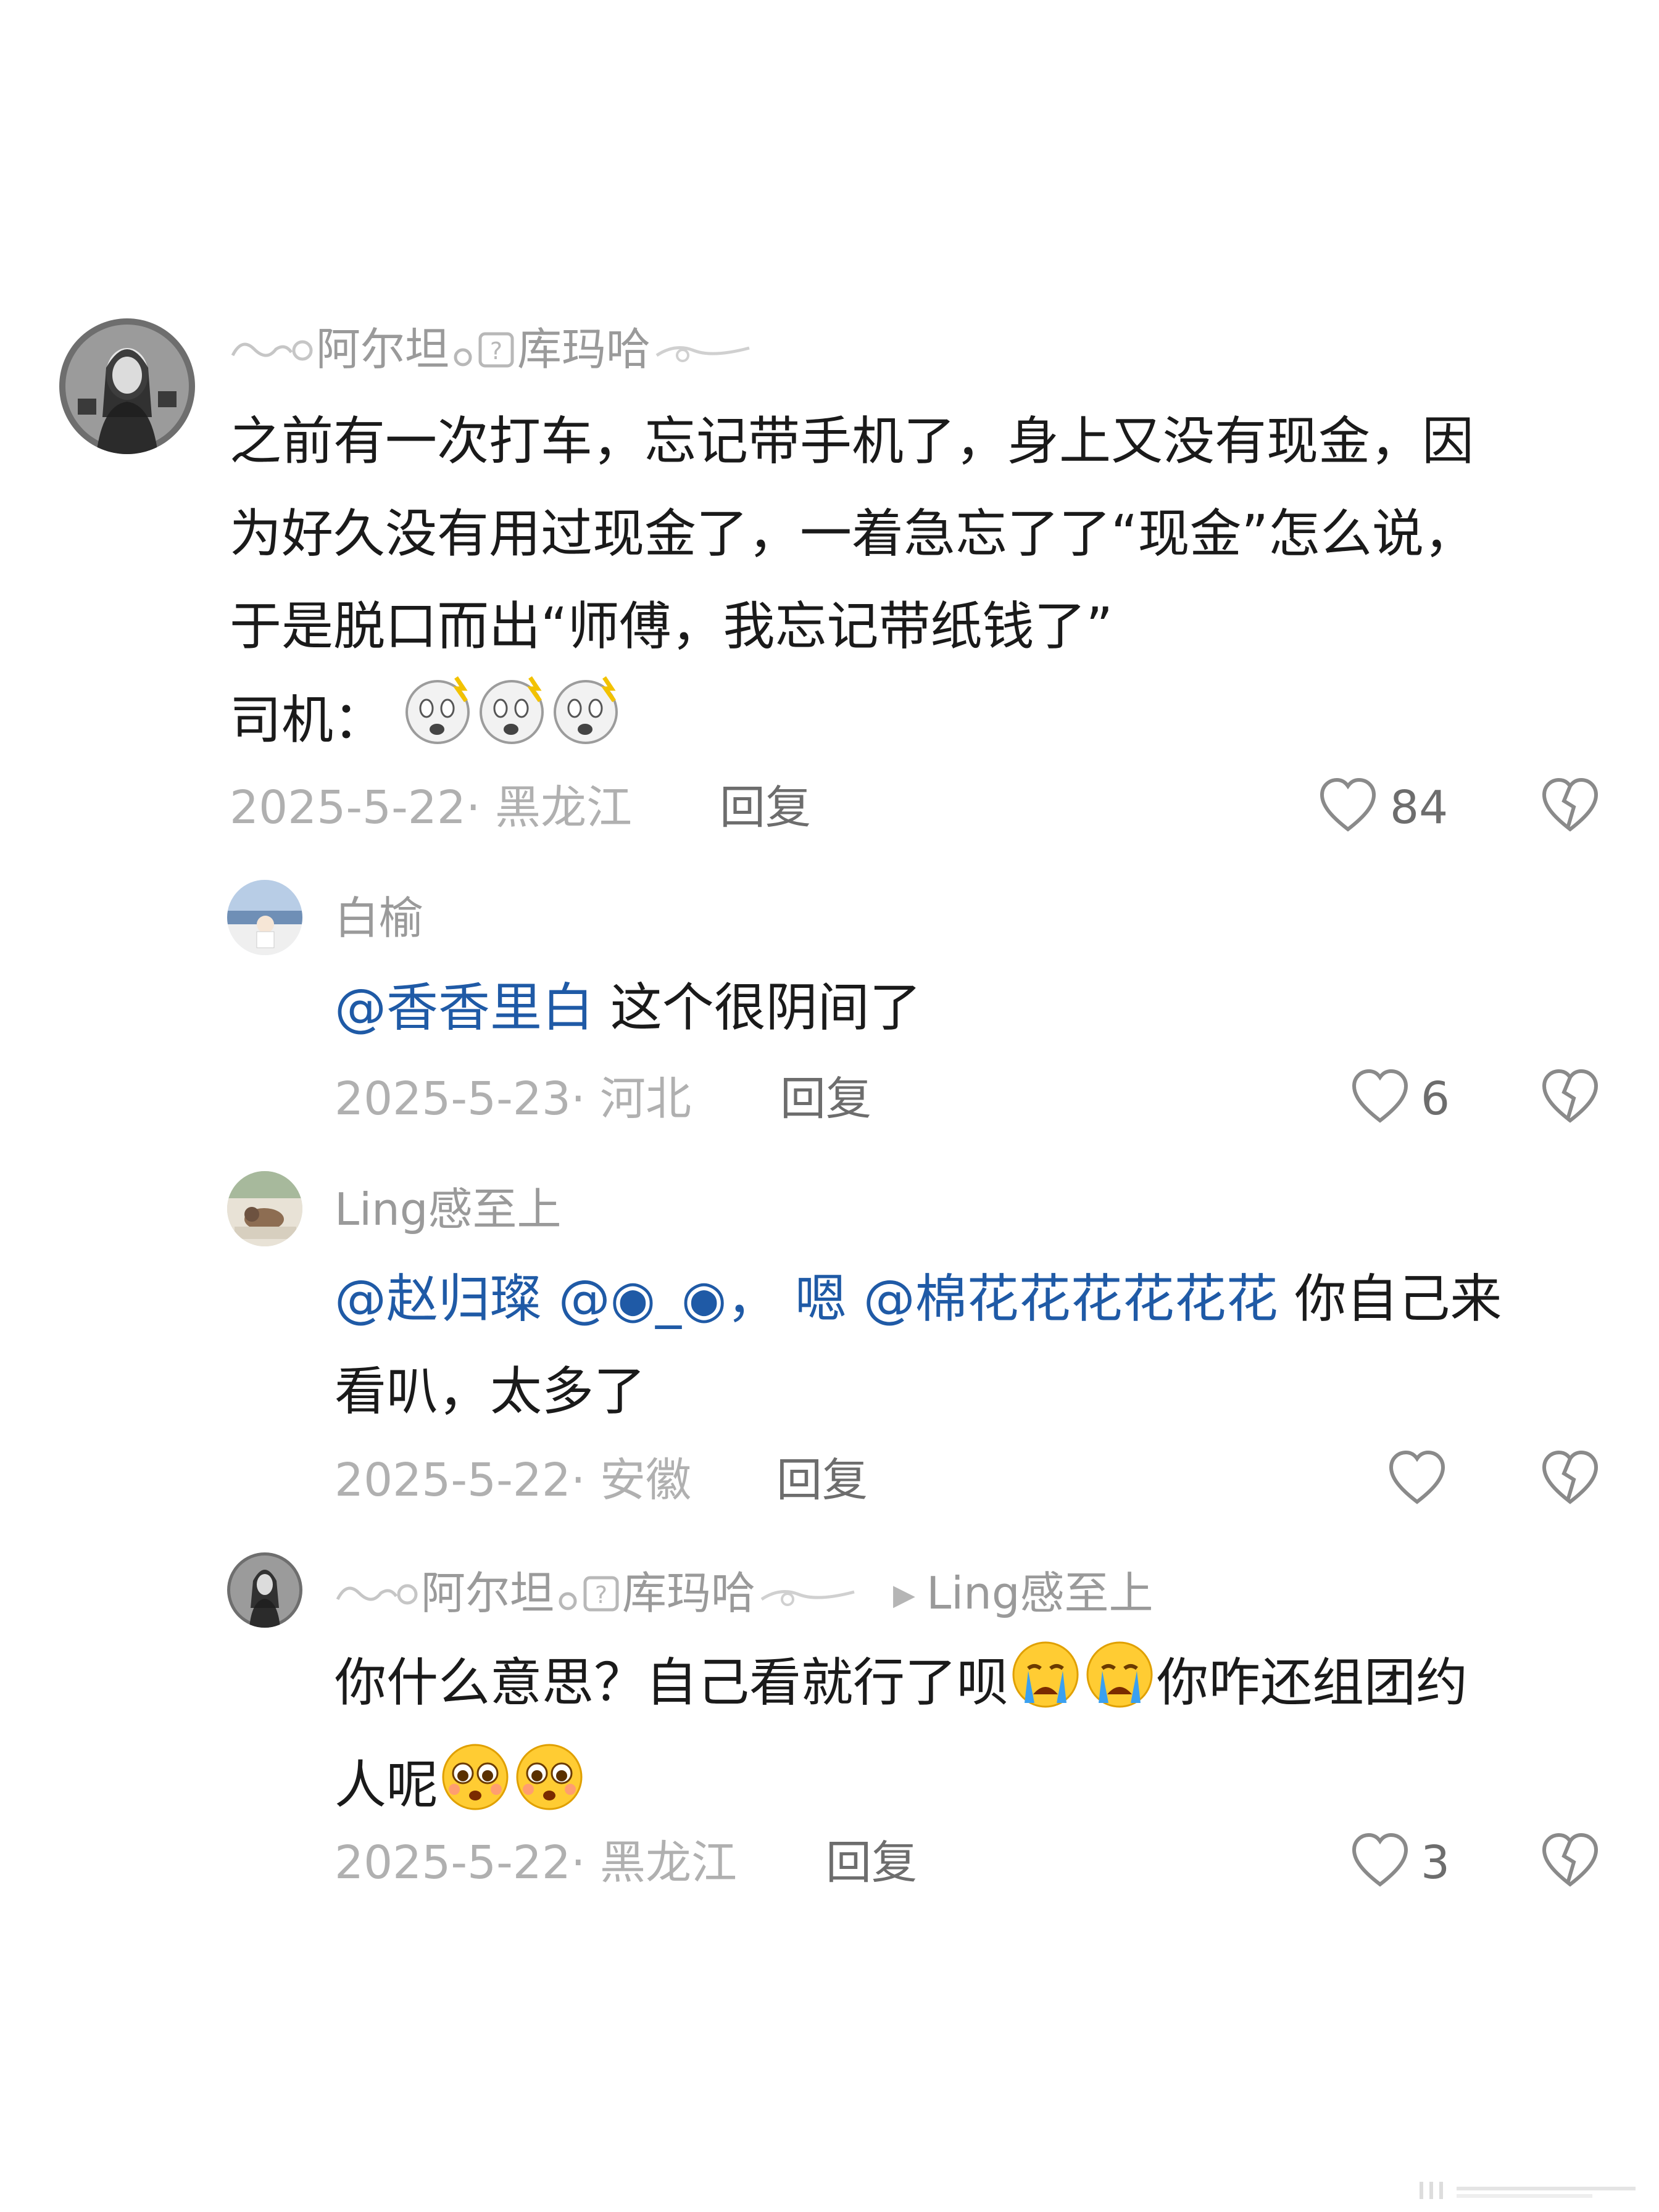 The width and height of the screenshot is (1659, 2212). Describe the element at coordinates (634, 1299) in the screenshot. I see `mention-link: @◉_◉` at that location.